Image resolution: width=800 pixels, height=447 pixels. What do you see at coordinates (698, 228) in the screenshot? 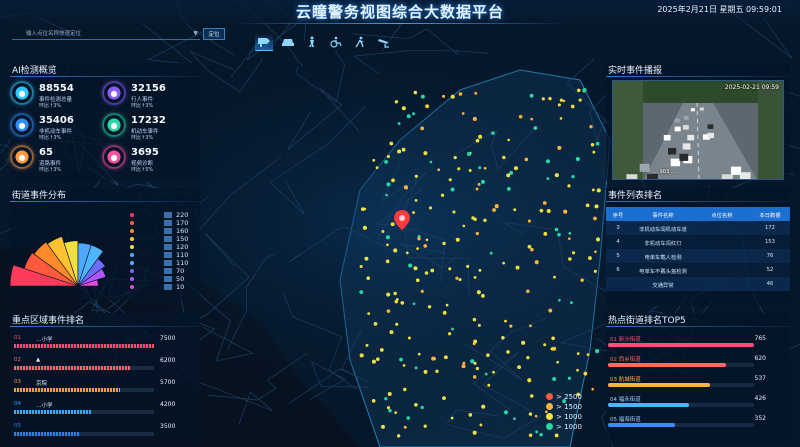
I see `table-row: 3 非机动车闯机动车道 172` at bounding box center [698, 228].